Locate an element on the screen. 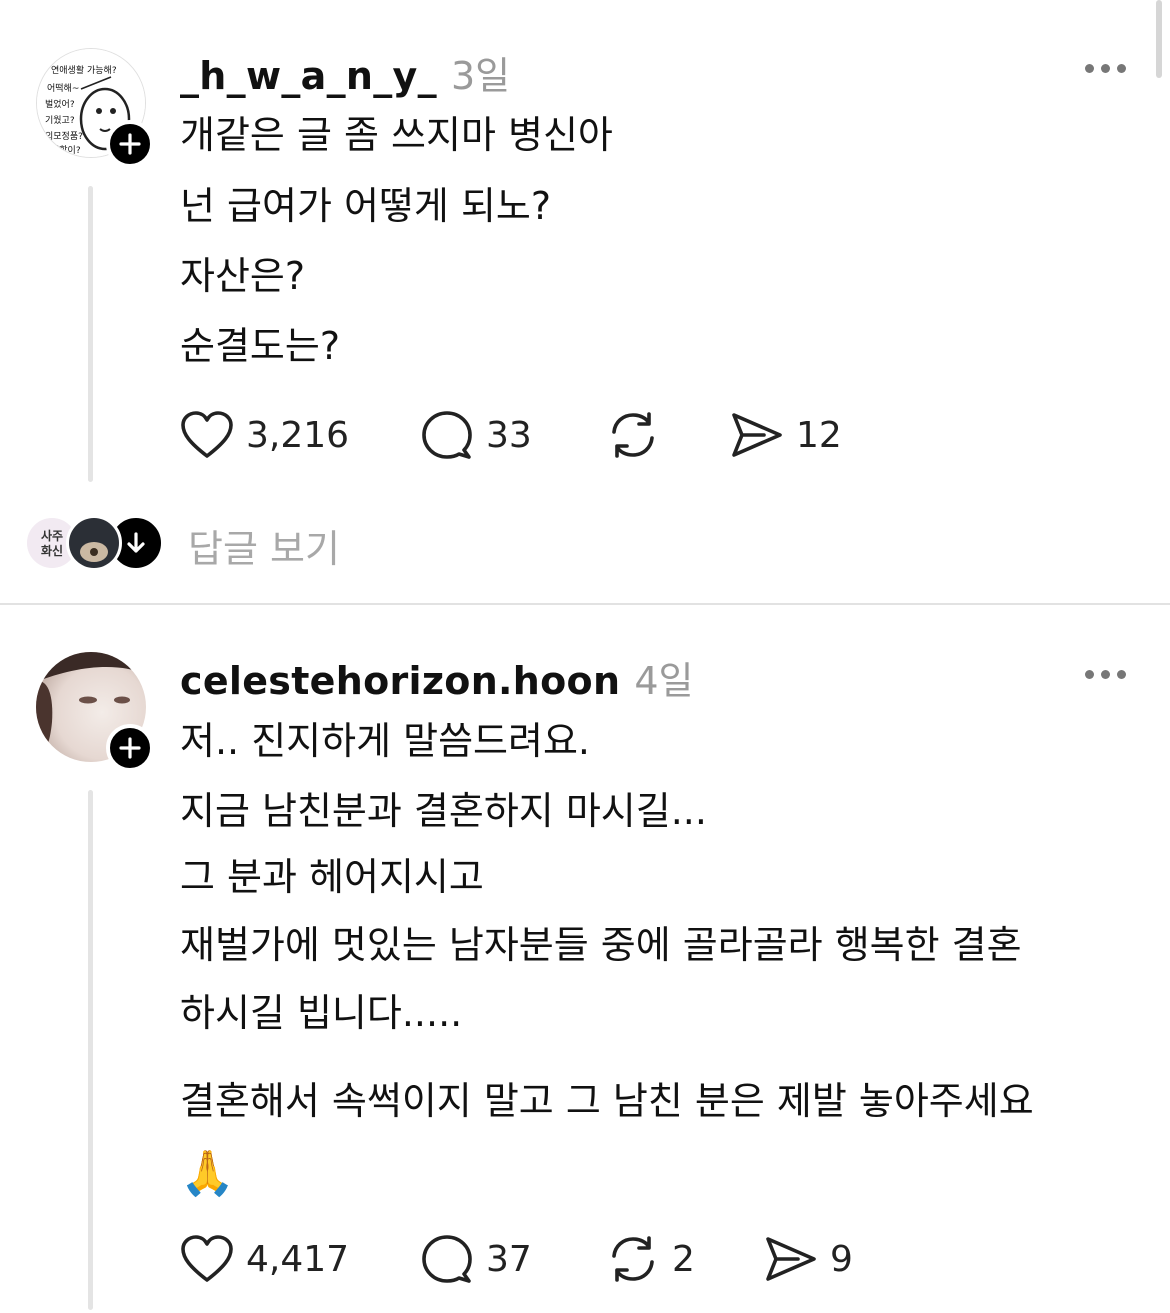  plus-icon is located at coordinates (130, 748).